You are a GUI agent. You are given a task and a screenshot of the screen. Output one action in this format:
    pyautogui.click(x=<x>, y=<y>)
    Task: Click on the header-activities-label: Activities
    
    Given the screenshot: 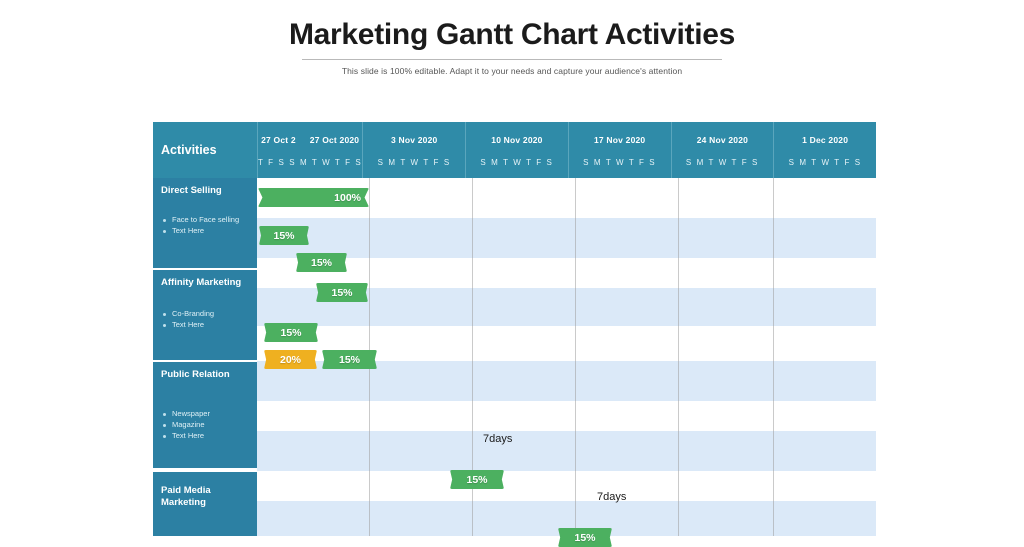 What is the action you would take?
    pyautogui.click(x=189, y=150)
    